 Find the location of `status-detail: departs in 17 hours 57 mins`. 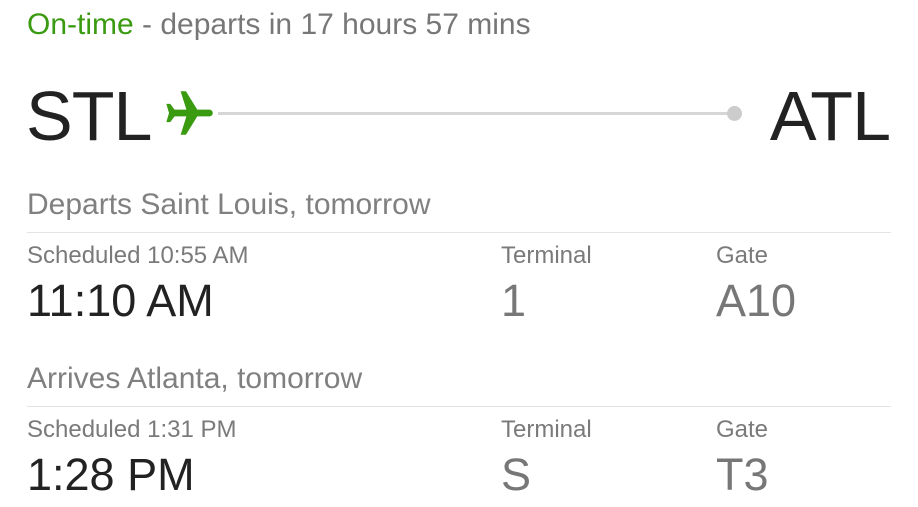

status-detail: departs in 17 hours 57 mins is located at coordinates (345, 24).